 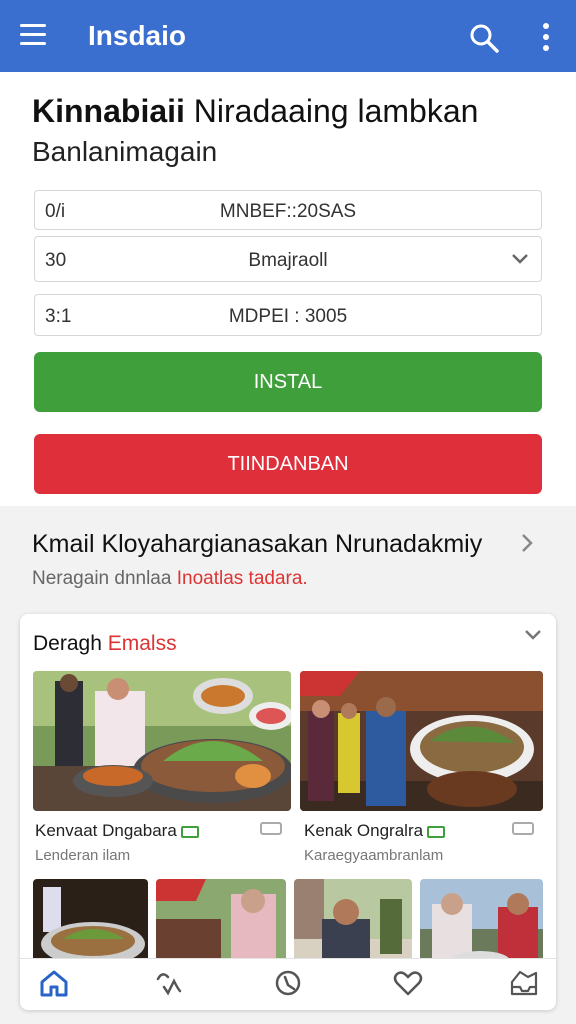 I want to click on home-icon, so click(x=54, y=983).